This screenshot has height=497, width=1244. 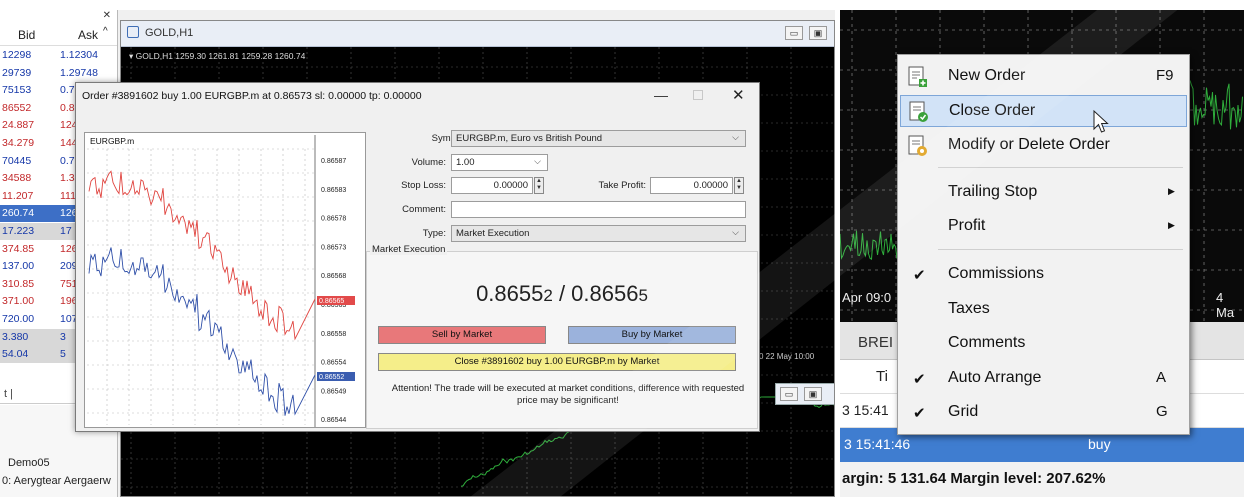 I want to click on ask-value: 1.12304, so click(x=79, y=55).